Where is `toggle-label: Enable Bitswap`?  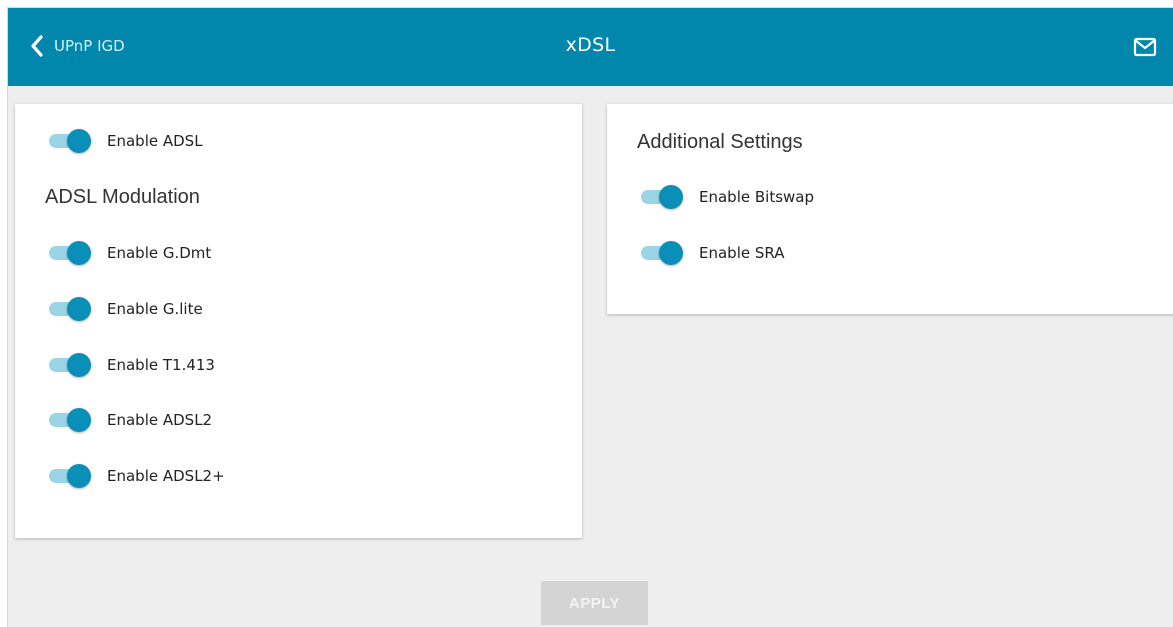 toggle-label: Enable Bitswap is located at coordinates (756, 197).